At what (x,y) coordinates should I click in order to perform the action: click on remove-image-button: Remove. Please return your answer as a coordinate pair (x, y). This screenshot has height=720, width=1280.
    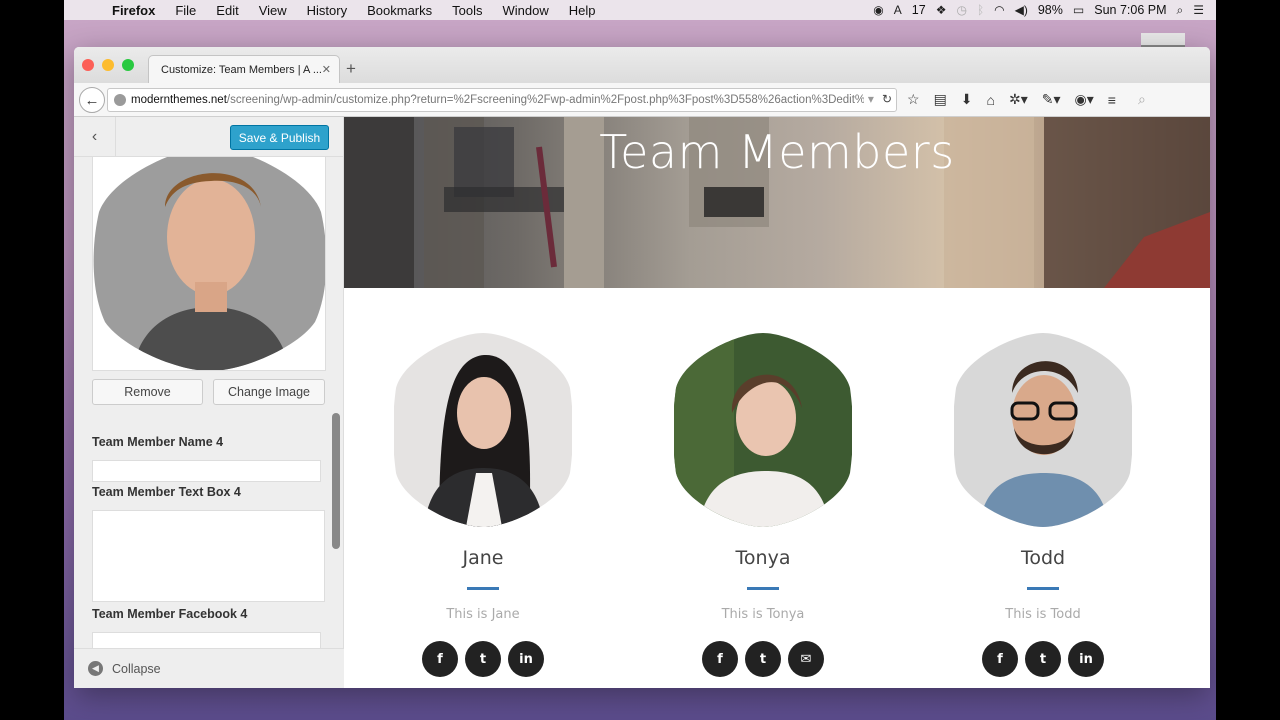
    Looking at the image, I should click on (147, 392).